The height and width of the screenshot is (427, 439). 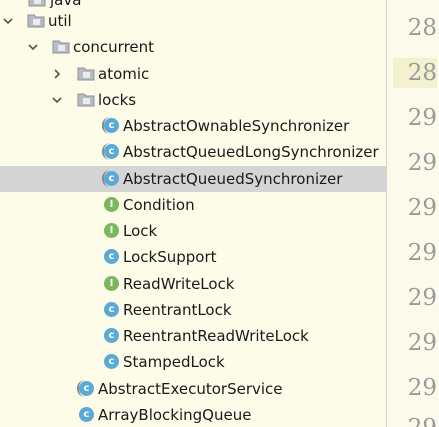 I want to click on chevron-right-icon, so click(x=57, y=74).